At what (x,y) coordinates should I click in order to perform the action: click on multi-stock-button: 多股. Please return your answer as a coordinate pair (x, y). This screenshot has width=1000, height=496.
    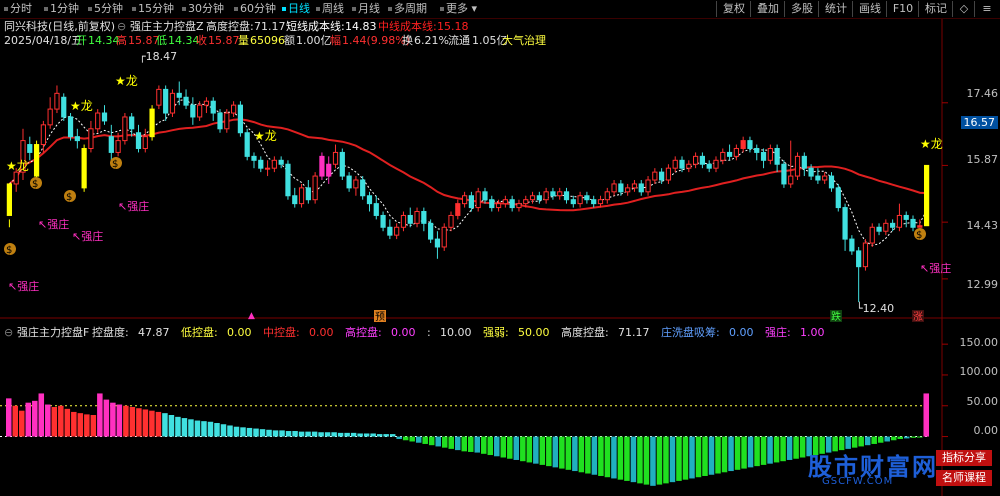
    Looking at the image, I should click on (801, 9).